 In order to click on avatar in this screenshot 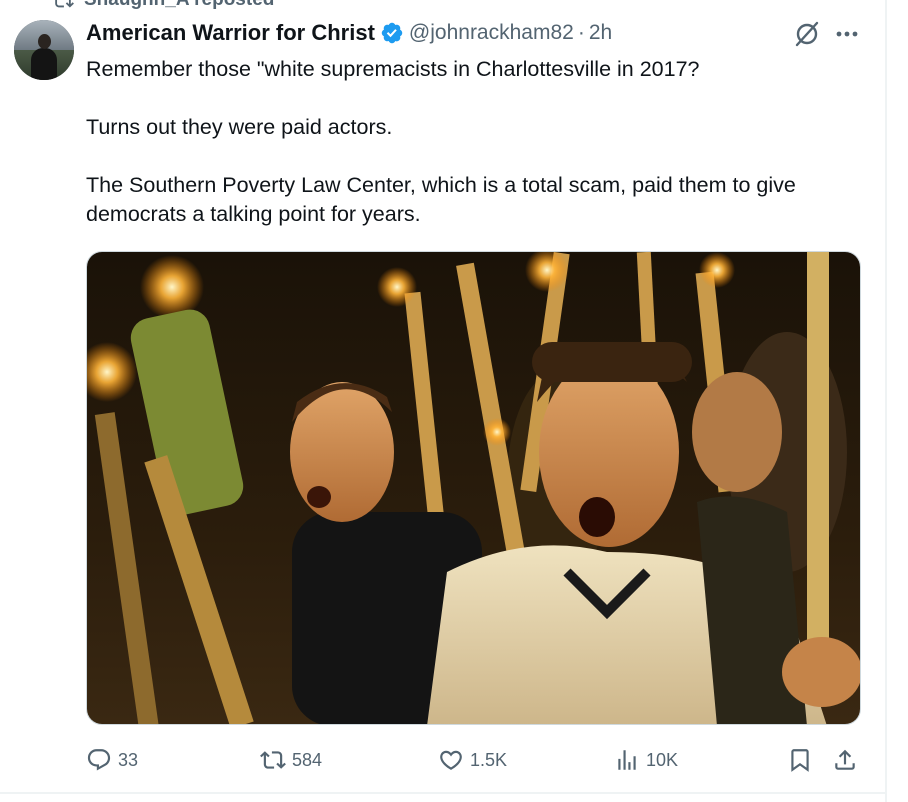, I will do `click(44, 50)`.